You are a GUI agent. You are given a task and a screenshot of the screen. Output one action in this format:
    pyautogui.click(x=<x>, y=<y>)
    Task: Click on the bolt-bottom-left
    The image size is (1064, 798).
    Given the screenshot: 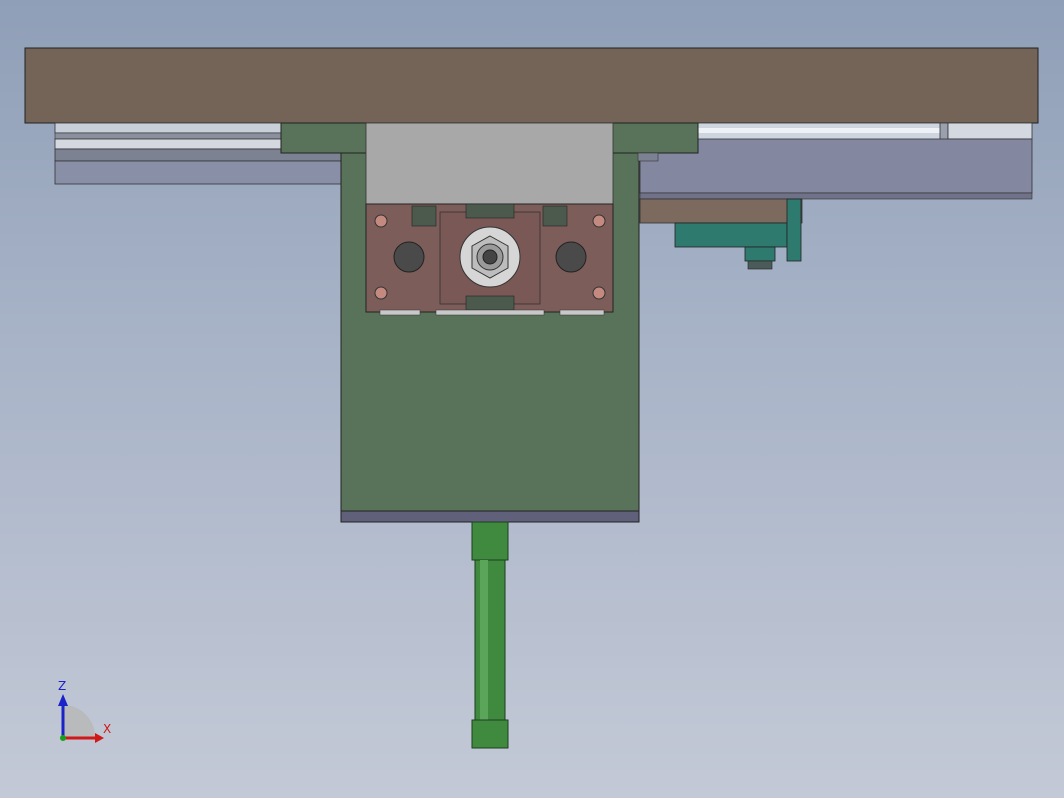 What is the action you would take?
    pyautogui.click(x=381, y=293)
    